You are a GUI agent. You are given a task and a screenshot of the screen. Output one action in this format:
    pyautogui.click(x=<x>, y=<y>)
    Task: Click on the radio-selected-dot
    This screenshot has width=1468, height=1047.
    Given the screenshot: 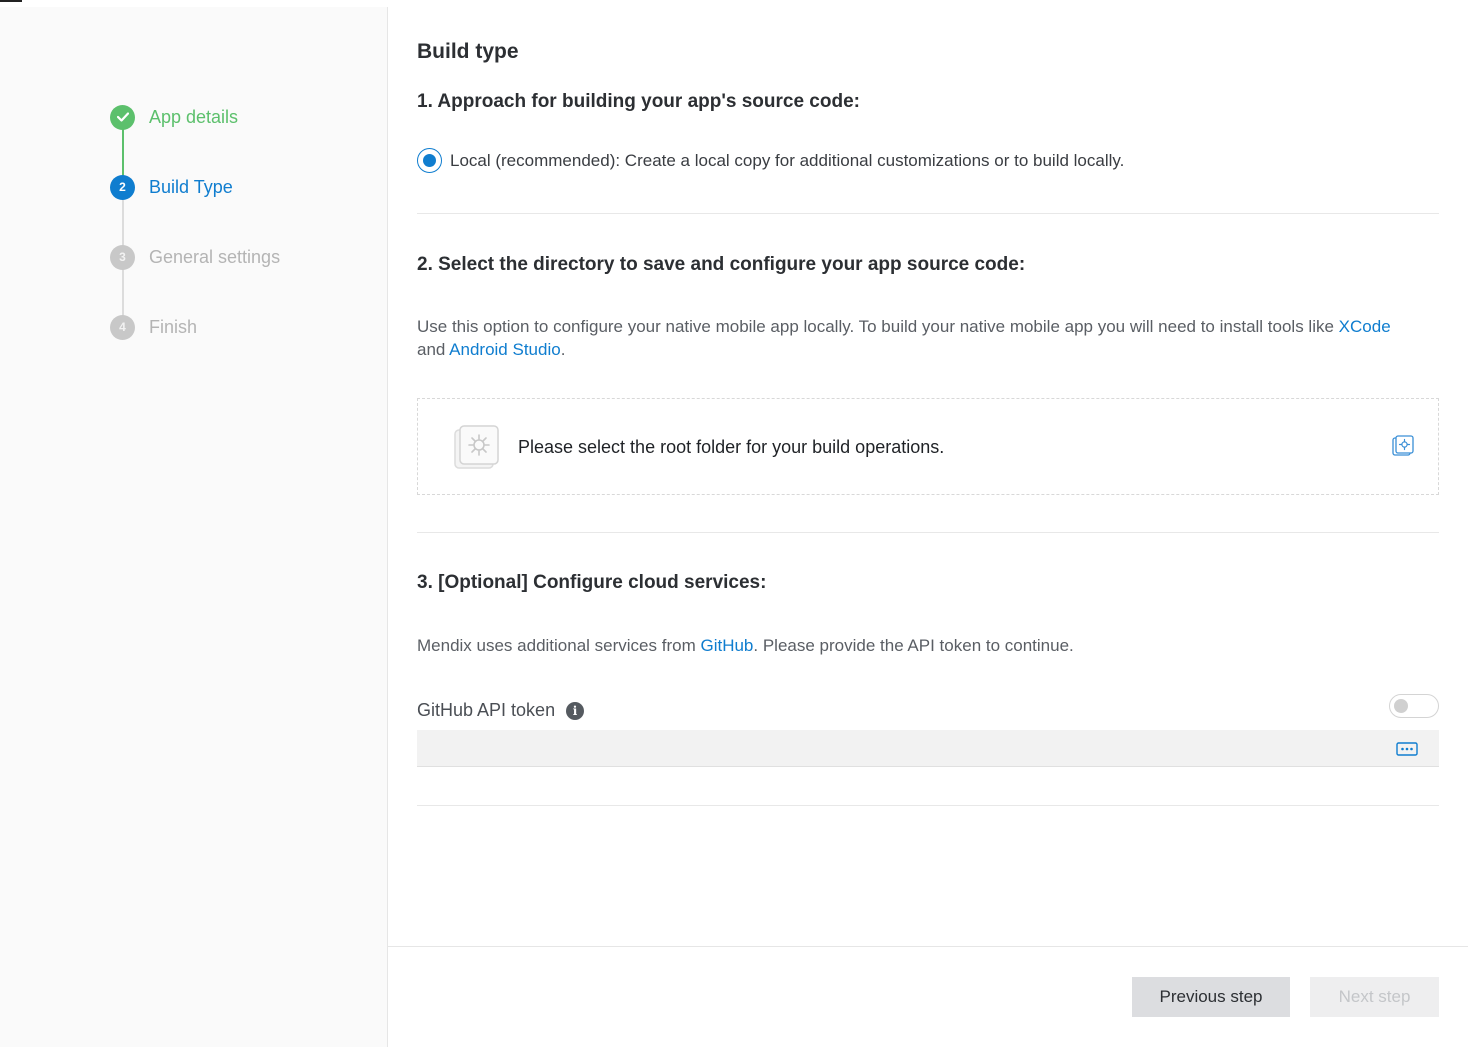 What is the action you would take?
    pyautogui.click(x=429, y=160)
    